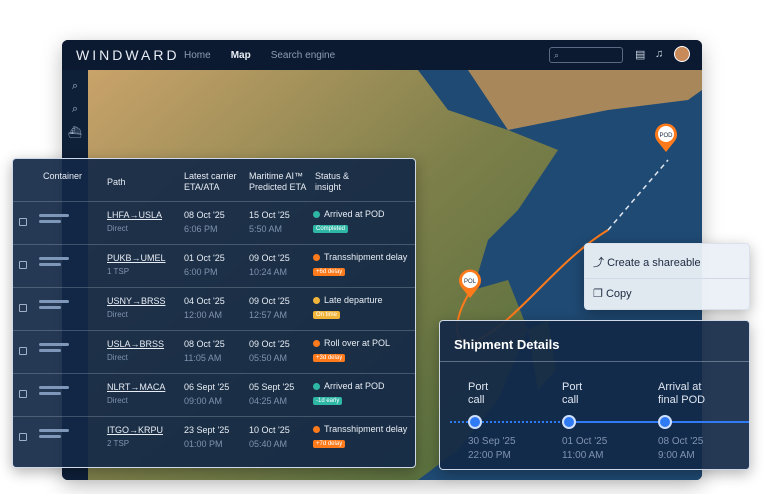 The width and height of the screenshot is (768, 494). What do you see at coordinates (598, 263) in the screenshot?
I see `share-icon: ⤴` at bounding box center [598, 263].